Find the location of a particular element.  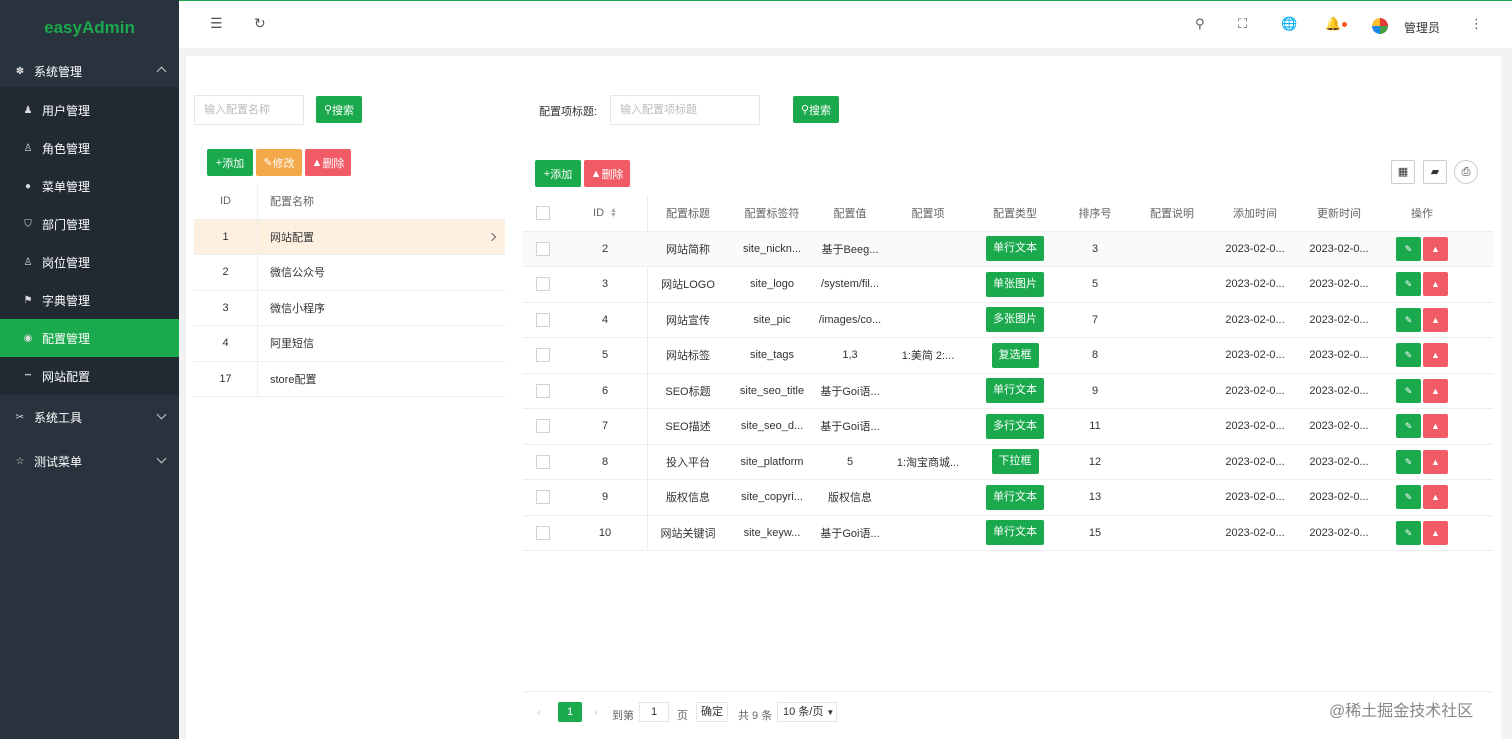

menu-icon: ● is located at coordinates (28, 186).